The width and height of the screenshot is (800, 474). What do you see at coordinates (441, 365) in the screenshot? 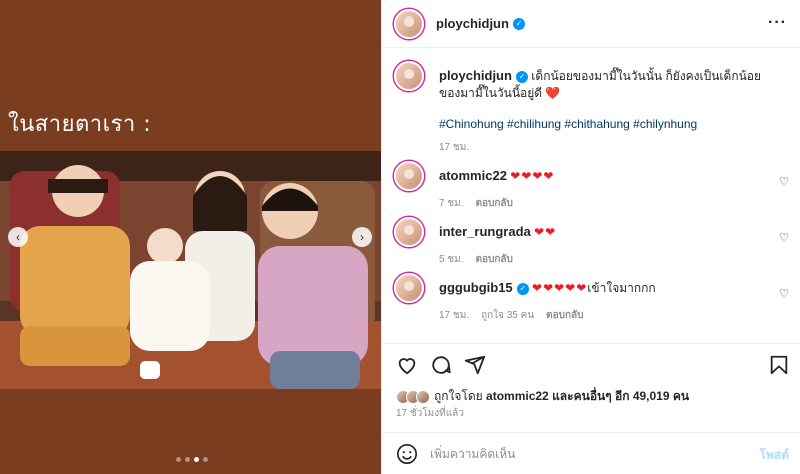
I see `comment-bubble-icon` at bounding box center [441, 365].